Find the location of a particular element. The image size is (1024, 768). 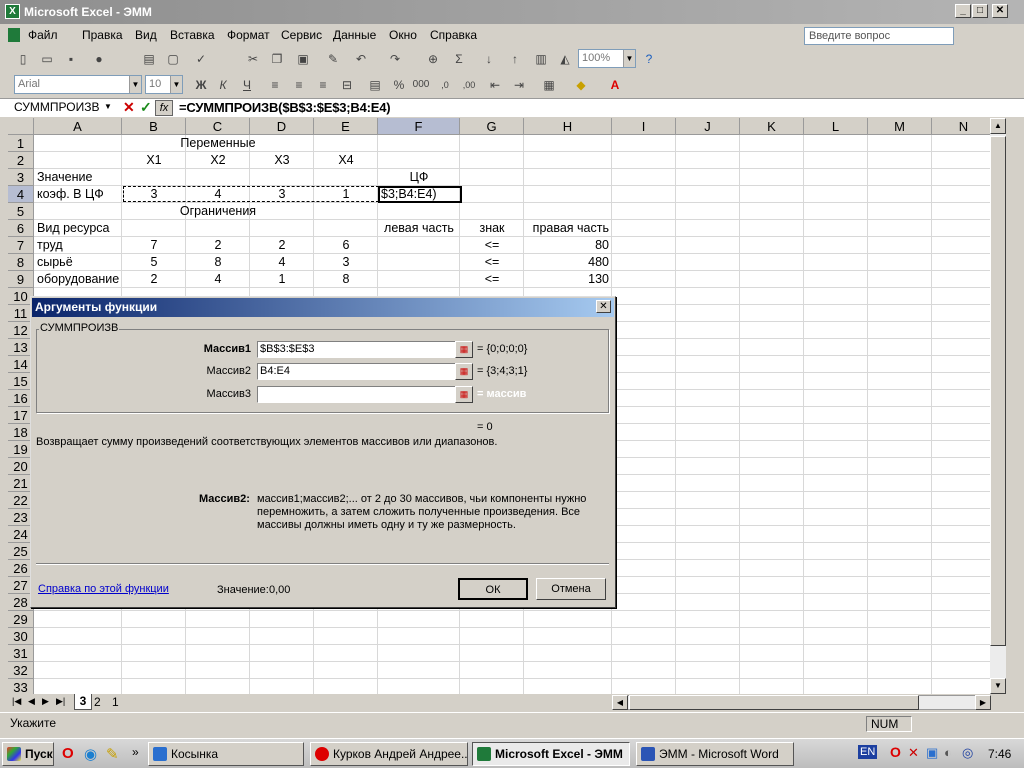

align-right-icon: ≡ is located at coordinates (323, 85).